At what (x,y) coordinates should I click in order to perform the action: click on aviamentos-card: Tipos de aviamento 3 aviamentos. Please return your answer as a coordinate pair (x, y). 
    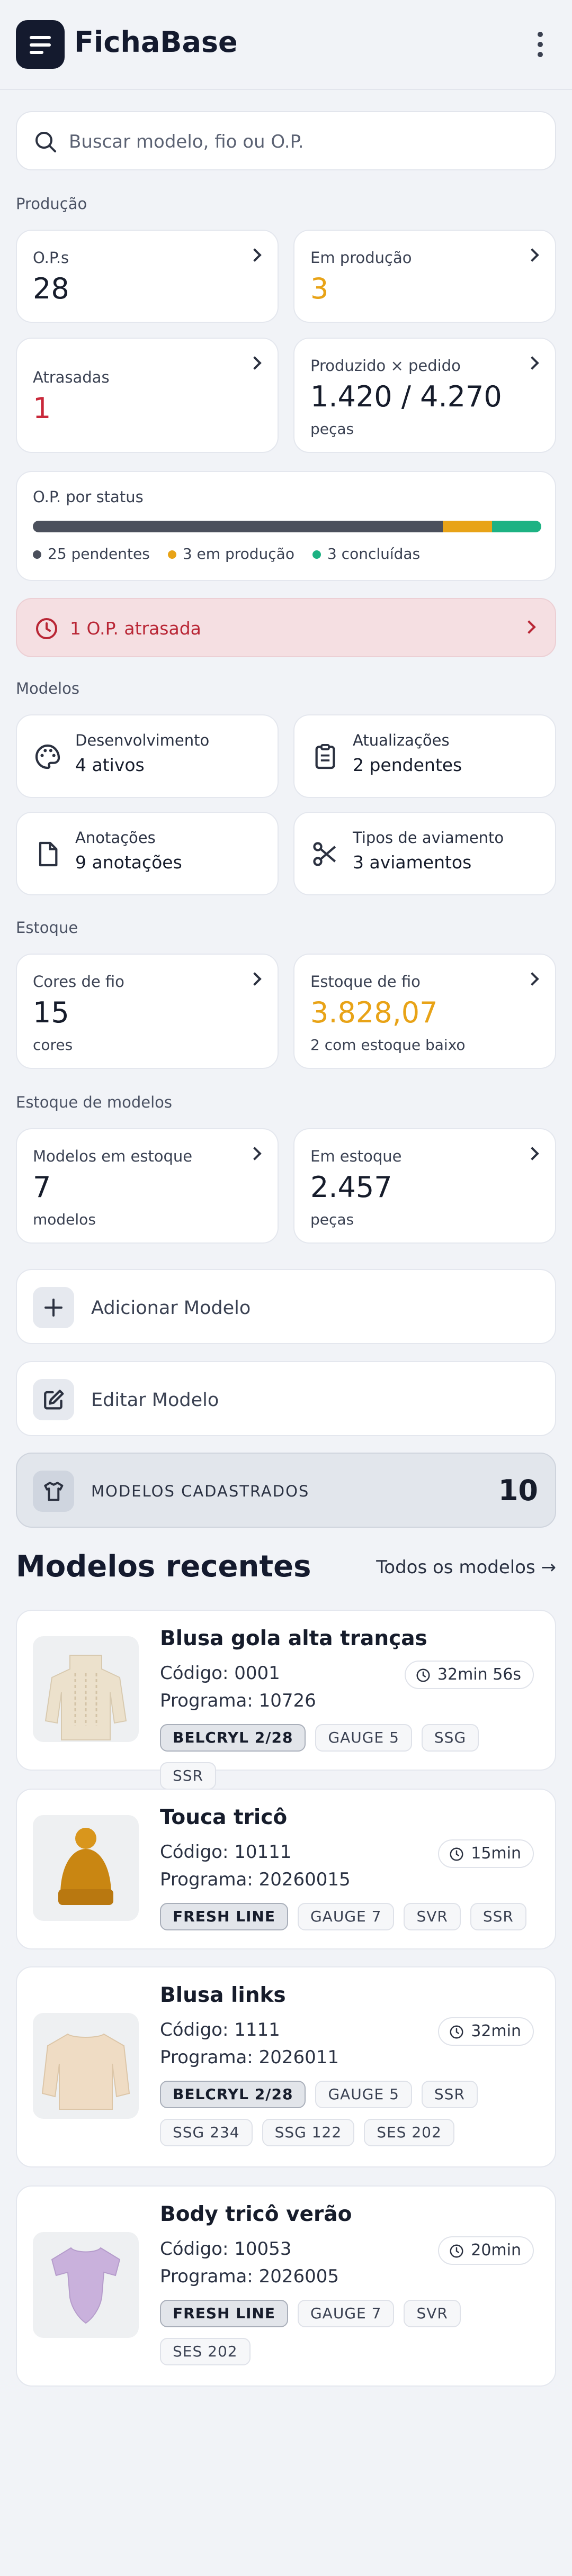
    Looking at the image, I should click on (425, 853).